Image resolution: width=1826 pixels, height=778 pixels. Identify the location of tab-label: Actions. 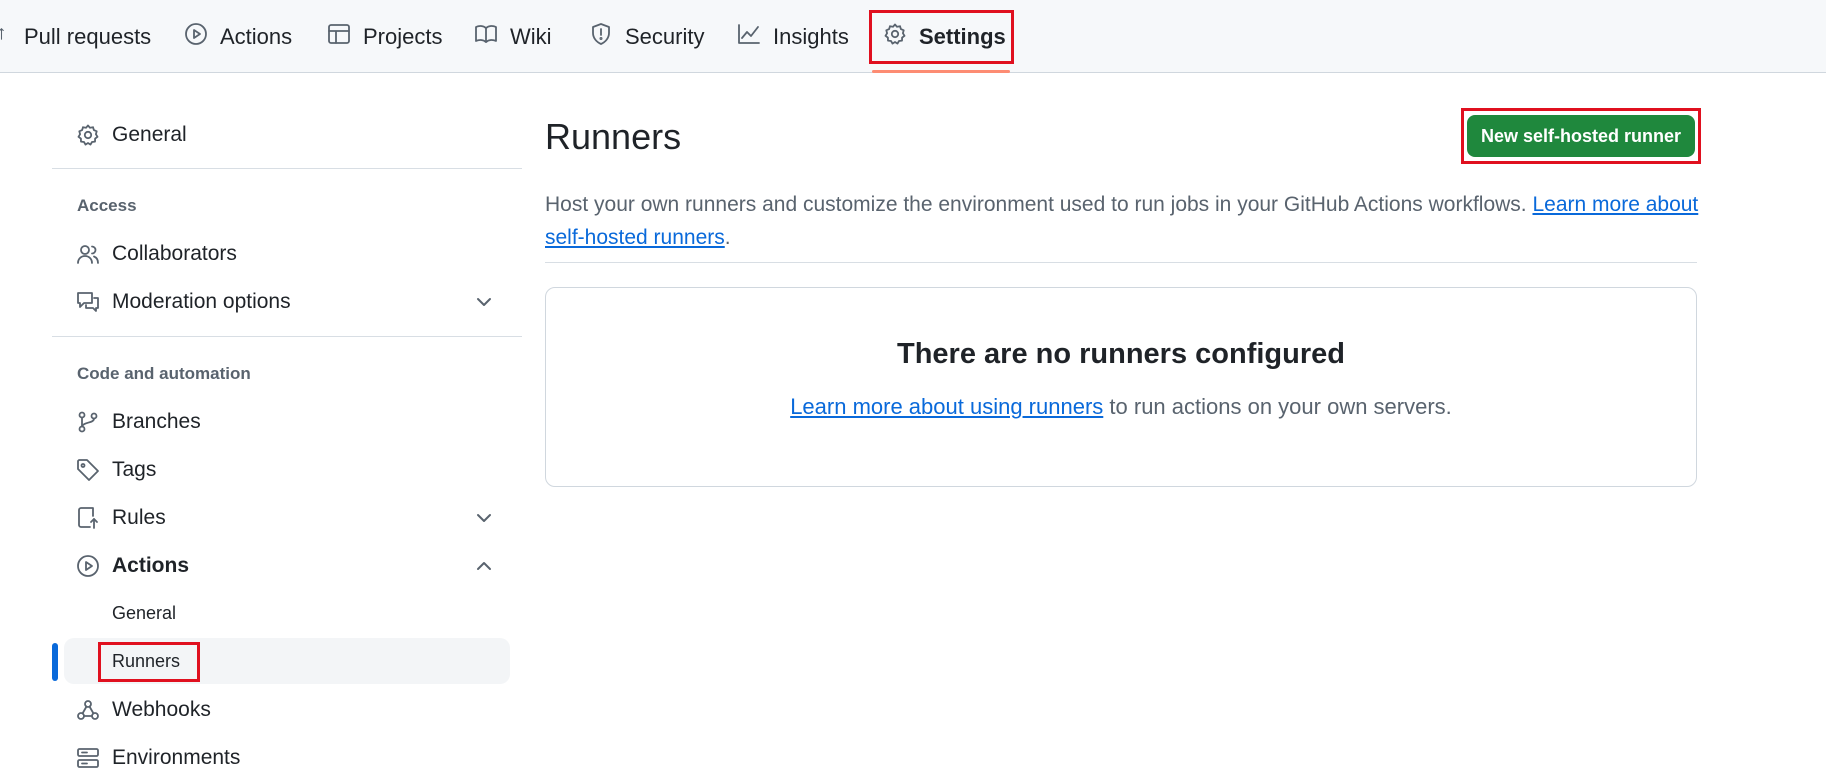
(256, 36).